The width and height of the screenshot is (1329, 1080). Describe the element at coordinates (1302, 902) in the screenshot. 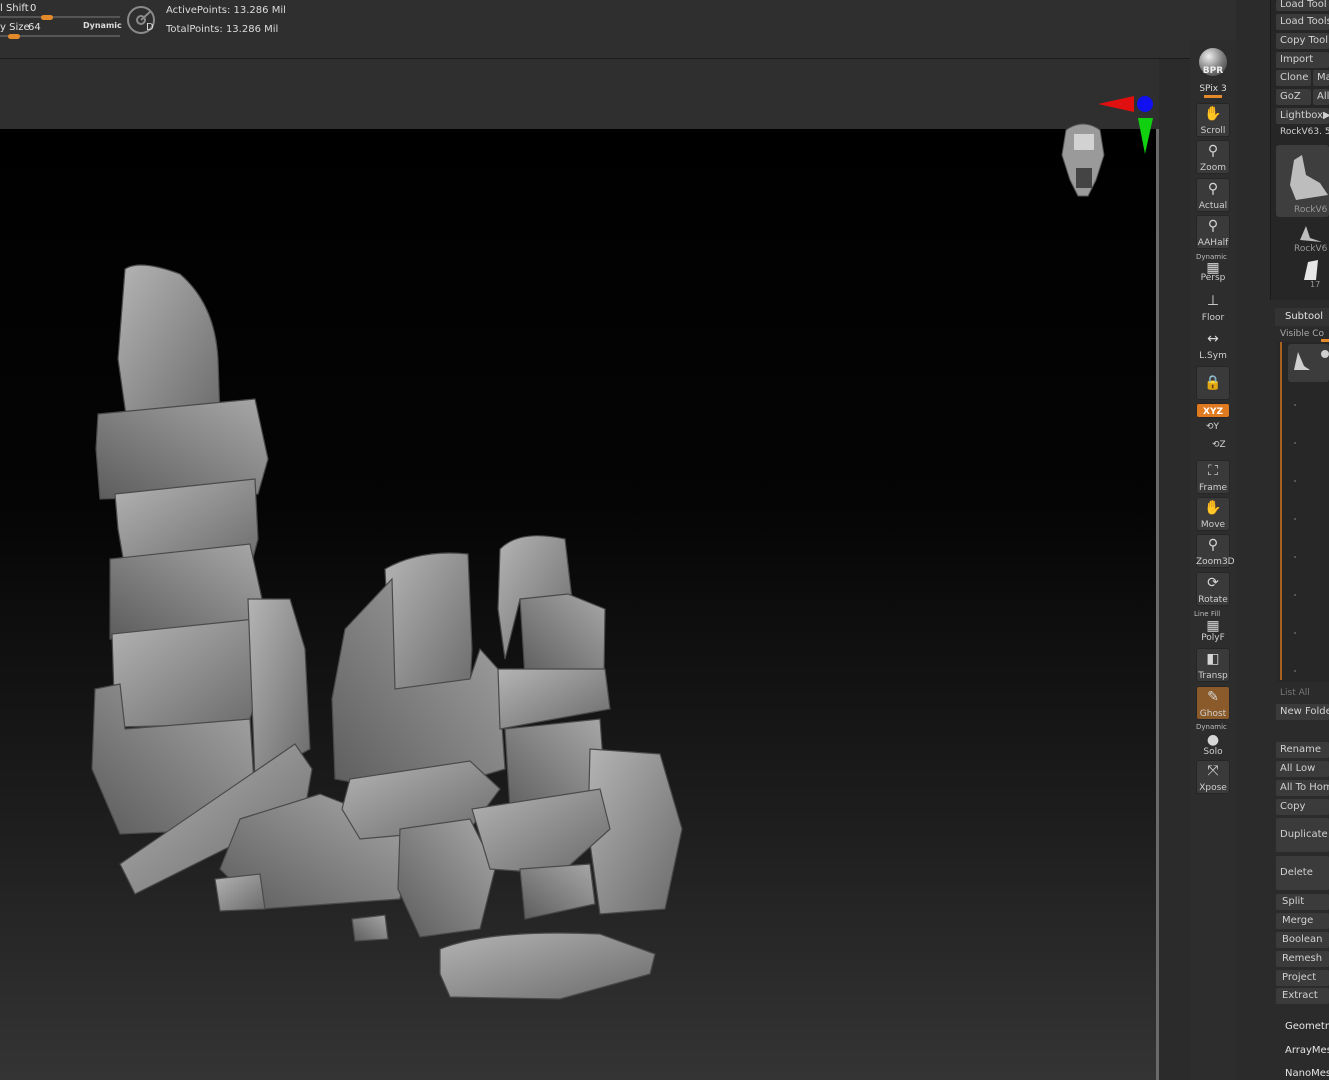

I see `split-button: Split` at that location.